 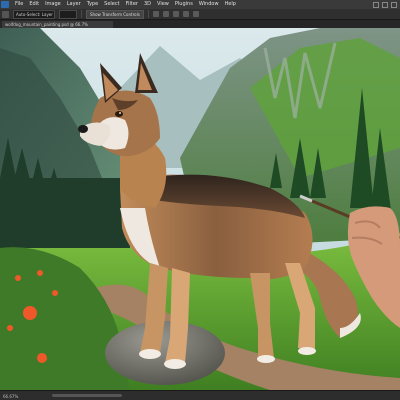 I want to click on more-options-icon, so click(x=195, y=14).